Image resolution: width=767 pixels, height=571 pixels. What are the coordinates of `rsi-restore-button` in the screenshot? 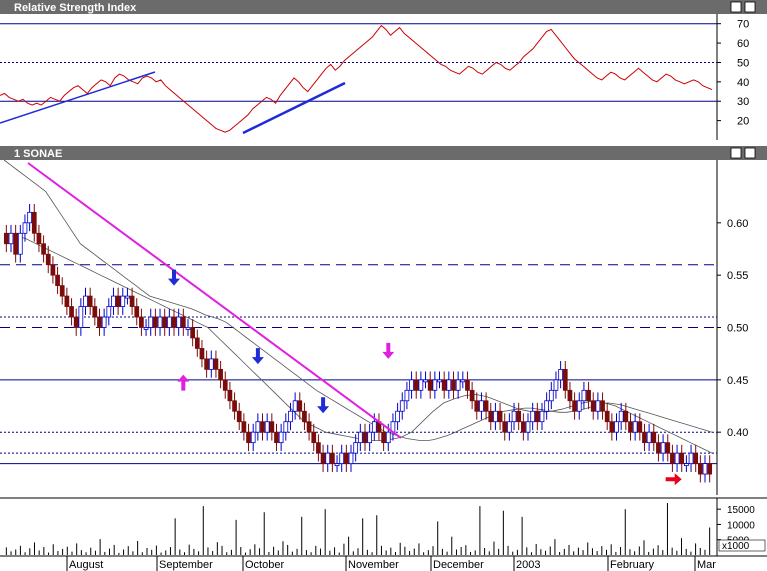 It's located at (736, 7).